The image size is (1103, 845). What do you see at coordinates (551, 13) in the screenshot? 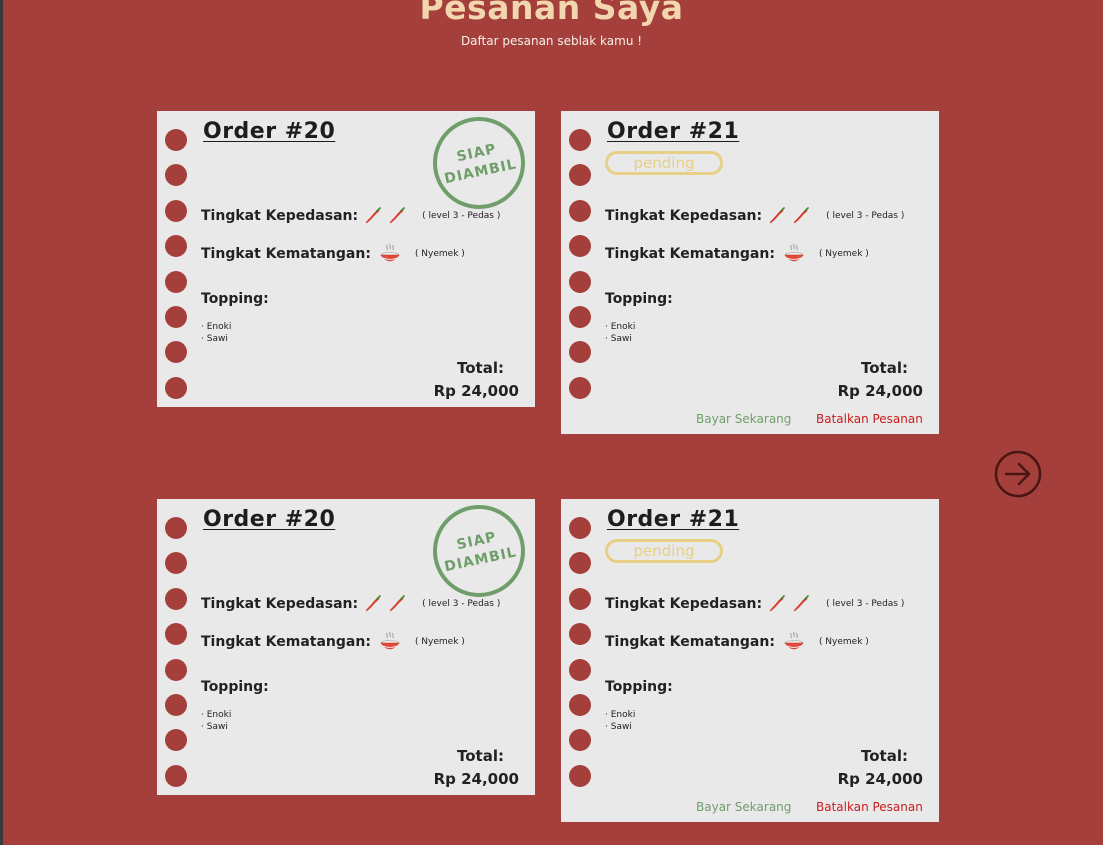
I see `page-title: Pesanan Saya` at bounding box center [551, 13].